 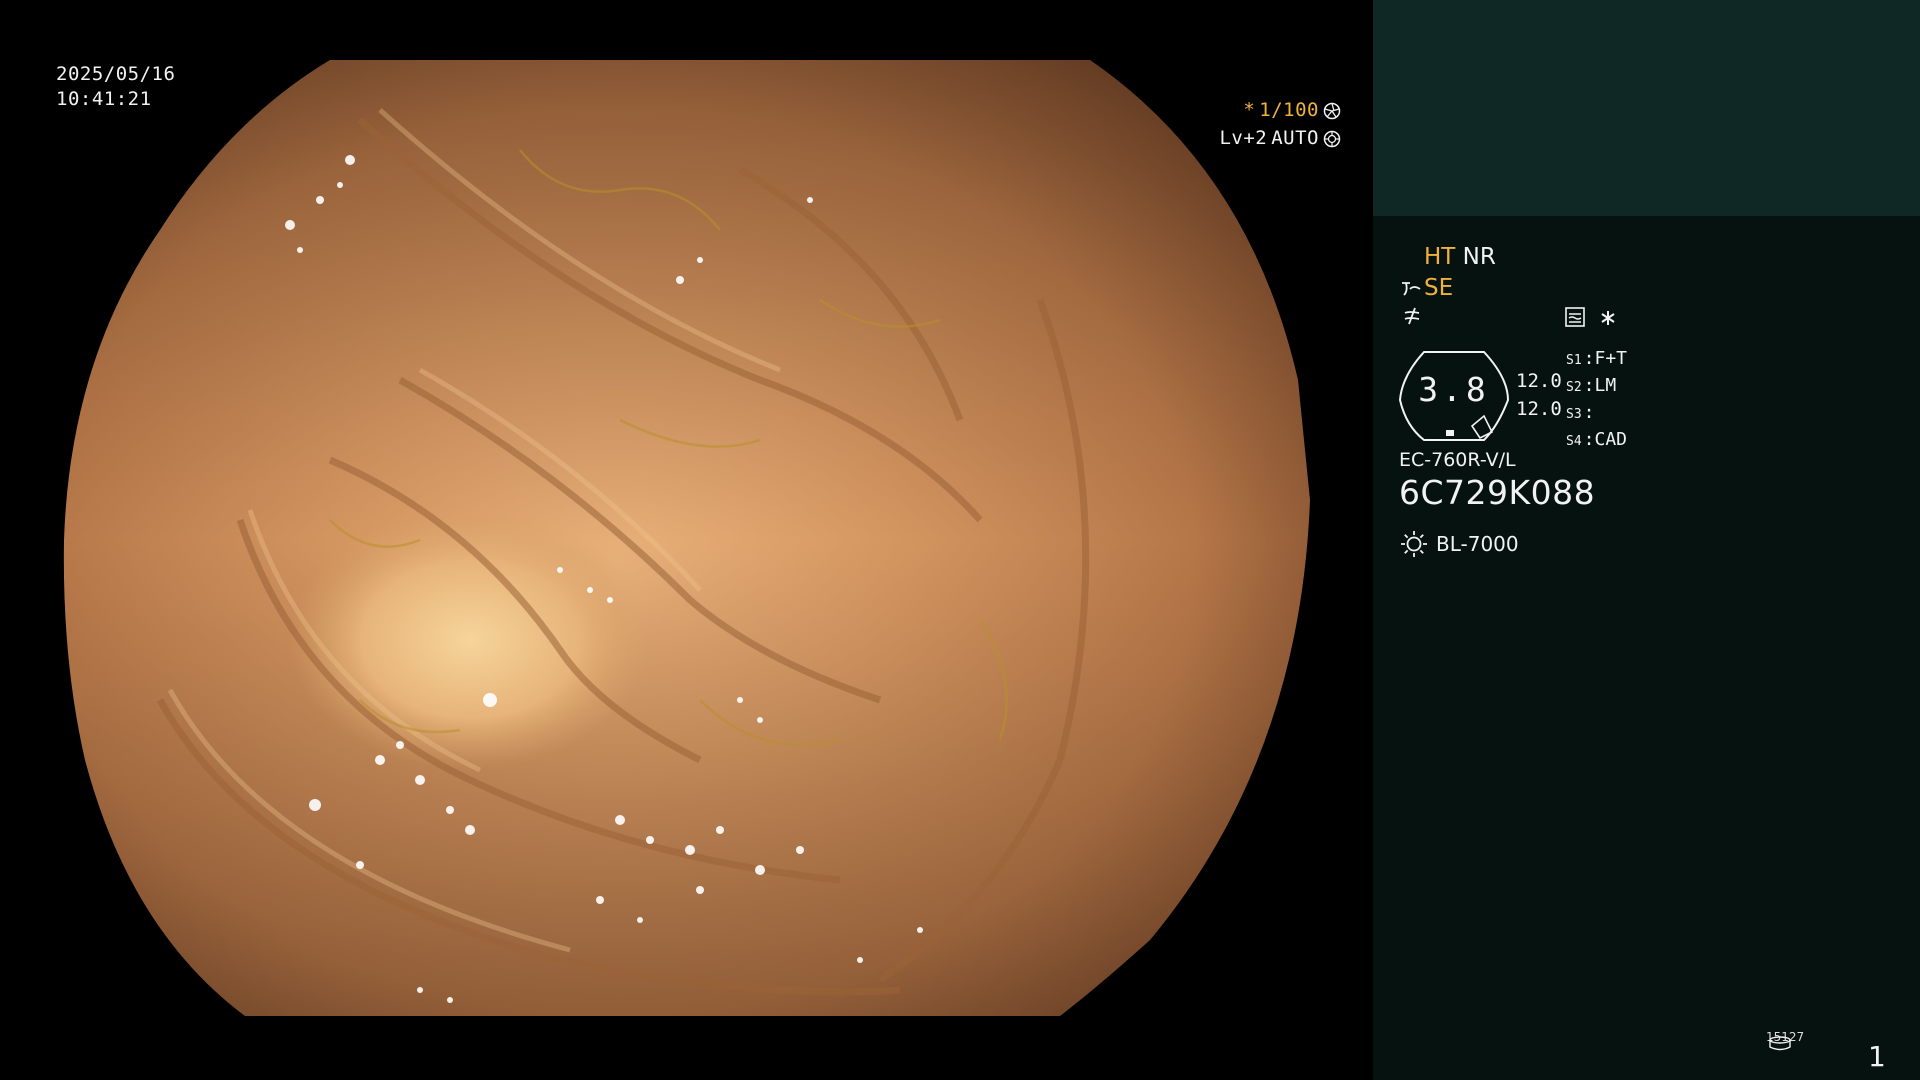 I want to click on shutter-row: * 1/100, so click(x=1280, y=110).